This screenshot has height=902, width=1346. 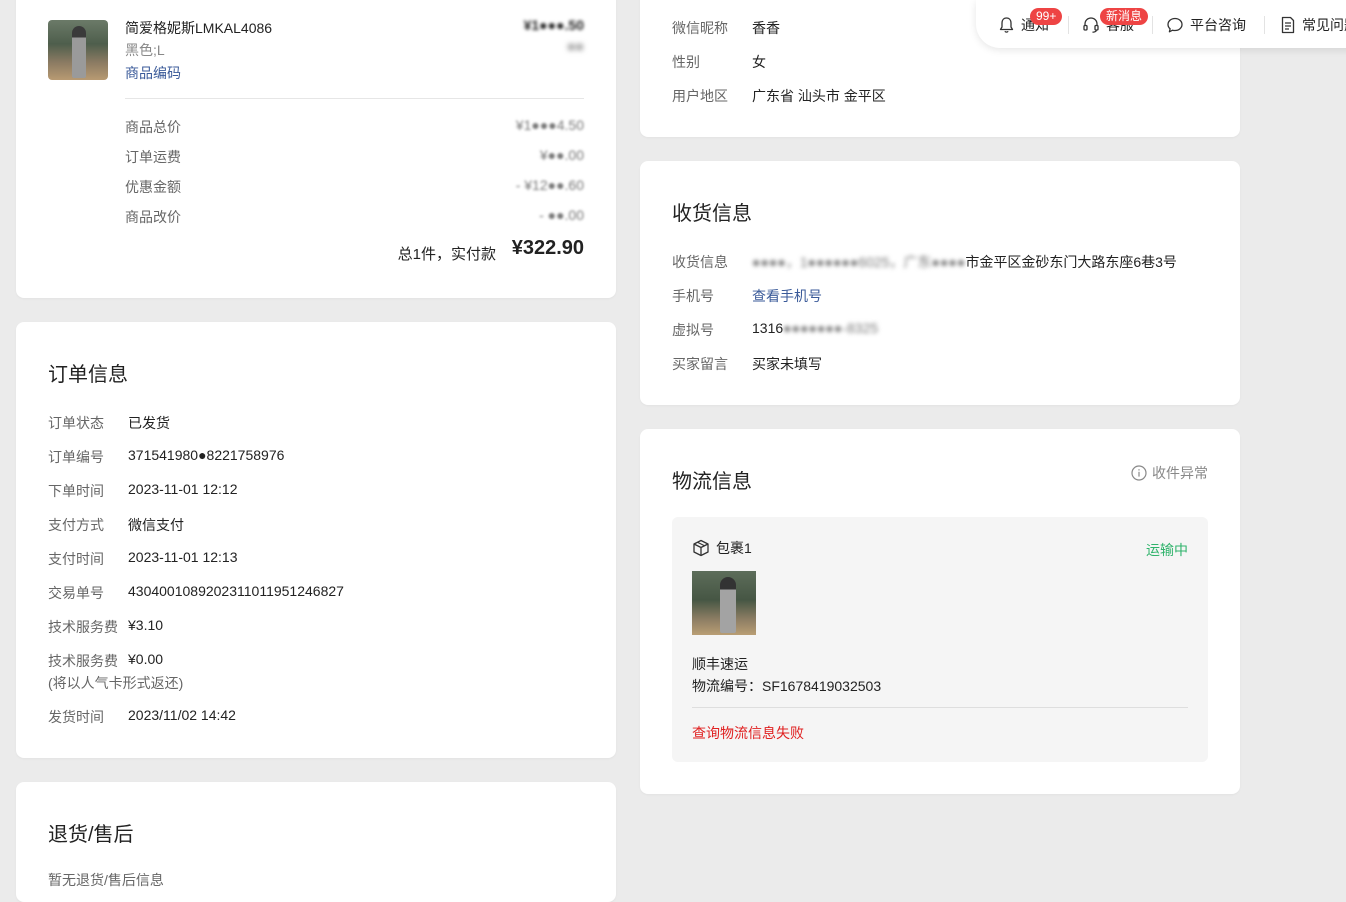 What do you see at coordinates (236, 591) in the screenshot?
I see `transaction-number-value: 4304001089202311011951246827` at bounding box center [236, 591].